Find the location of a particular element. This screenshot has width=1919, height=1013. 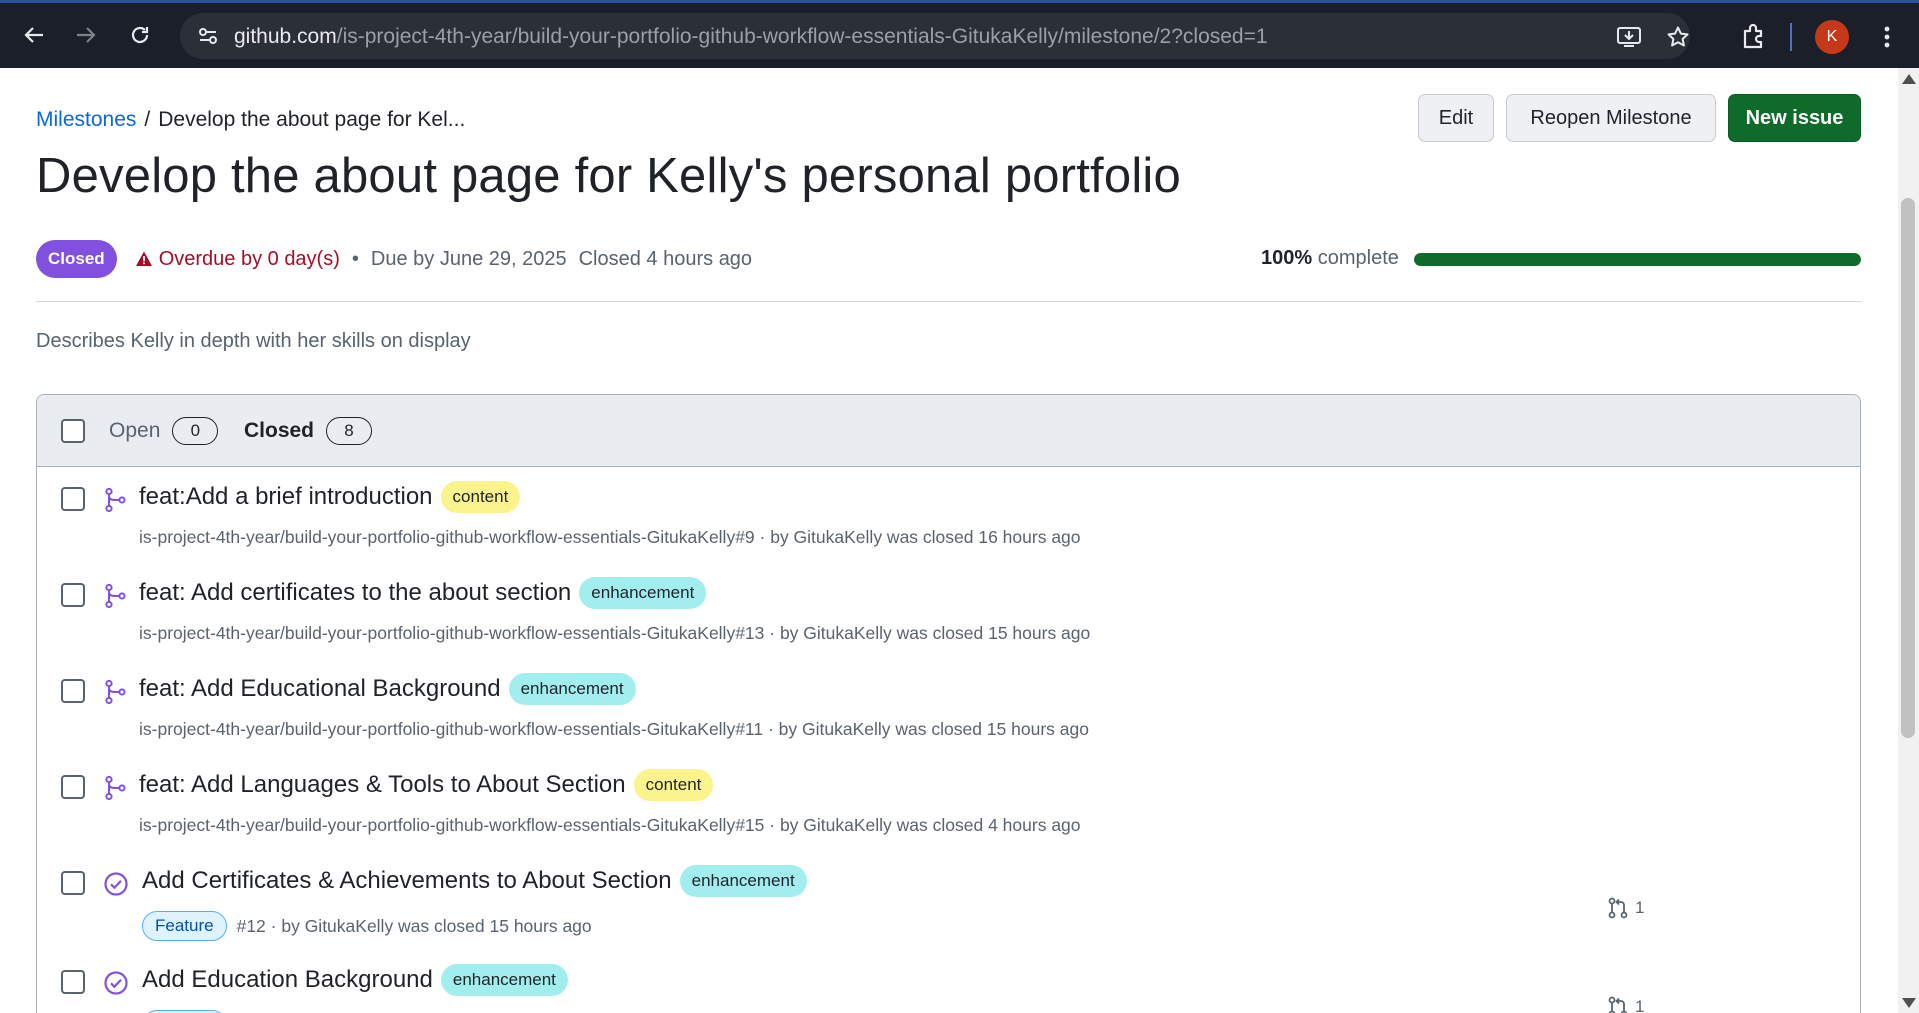

tab-open: Open 0 is located at coordinates (164, 431).